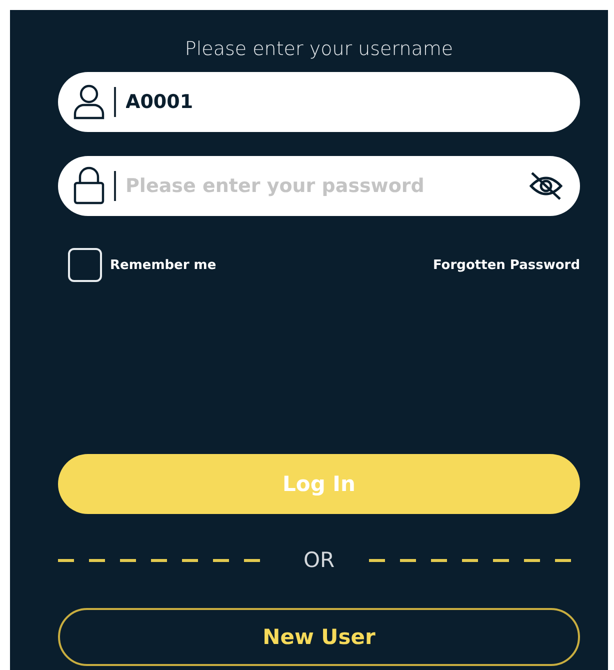 The image size is (614, 670). What do you see at coordinates (163, 265) in the screenshot?
I see `remember-label: Remember me` at bounding box center [163, 265].